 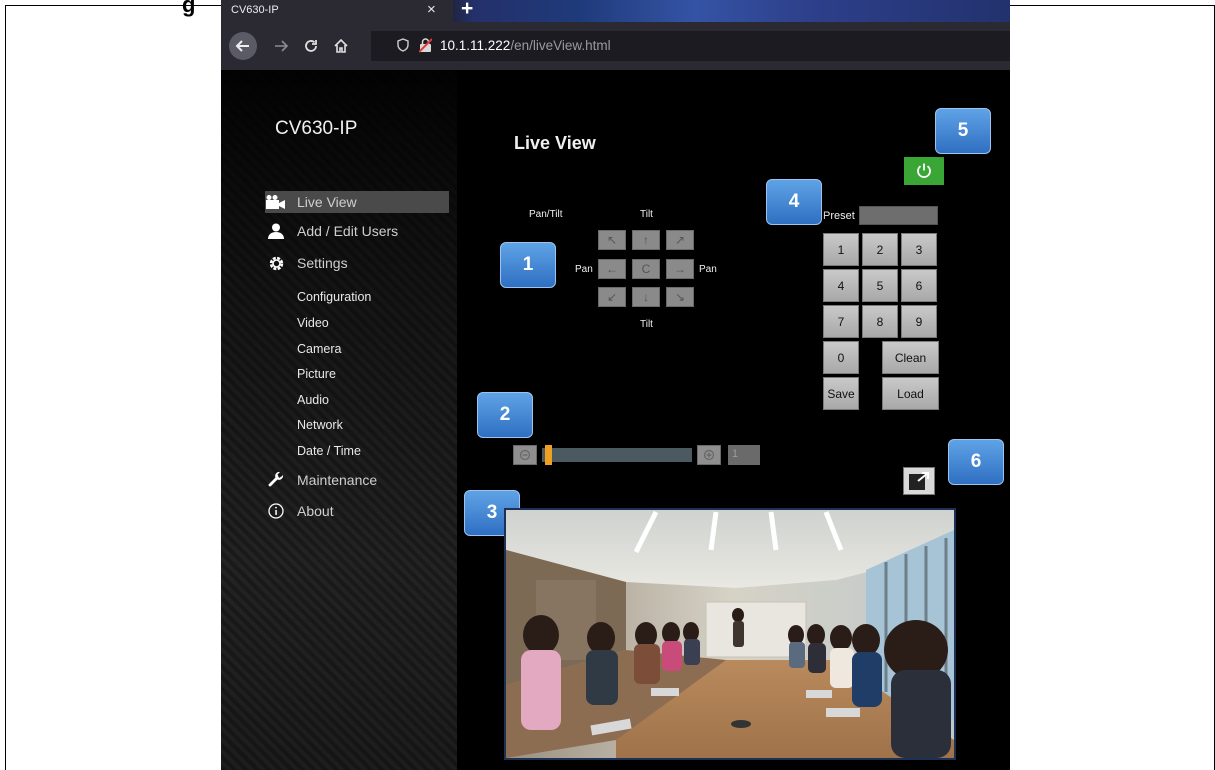 I want to click on app-title: CV630-IP, so click(x=316, y=128).